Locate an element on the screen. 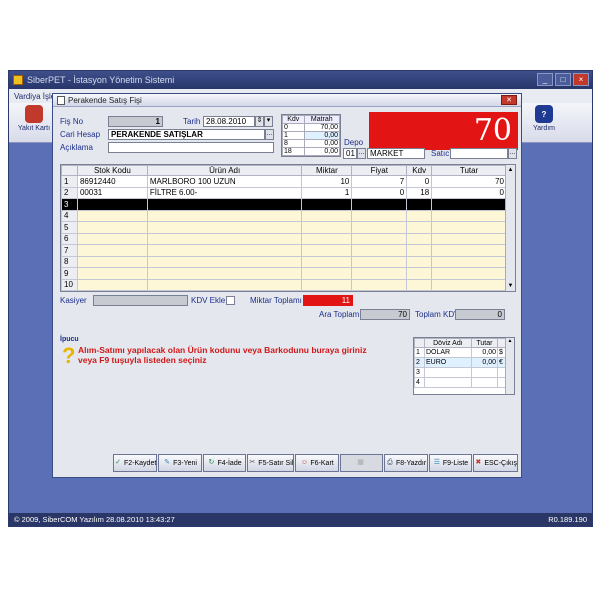  fiyat-cell: 0 is located at coordinates (379, 192).